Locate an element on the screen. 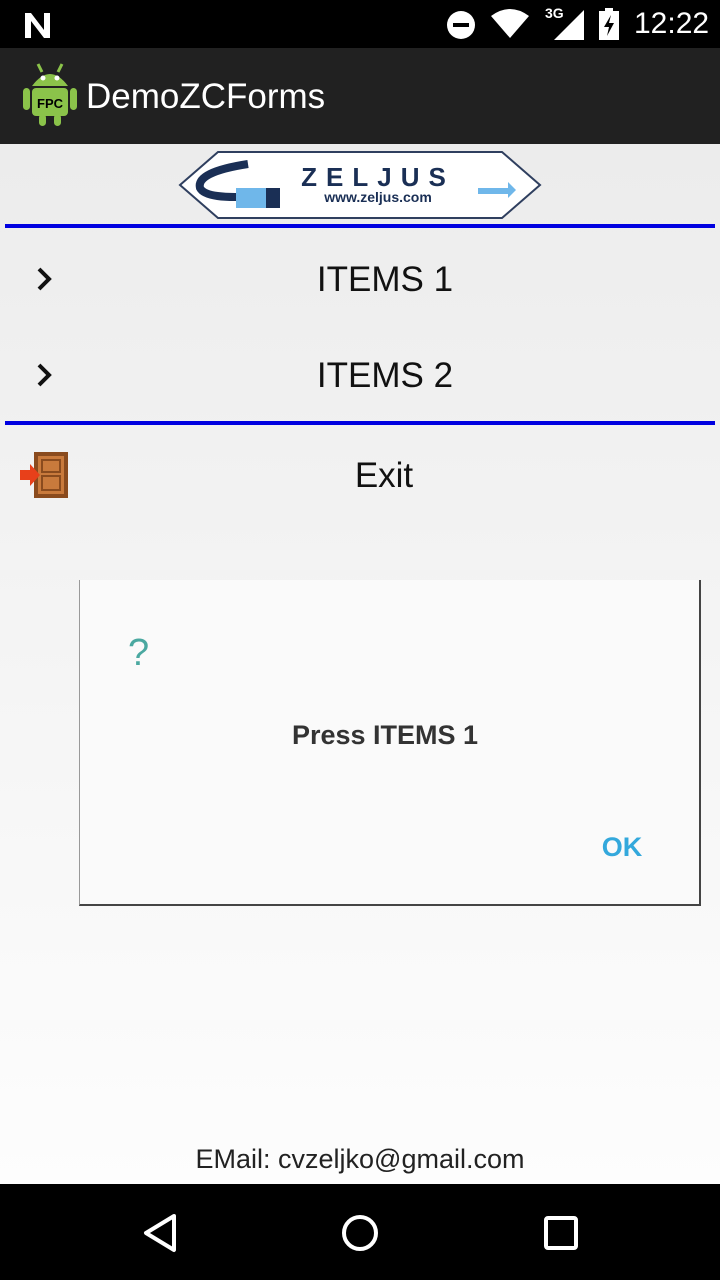 The width and height of the screenshot is (720, 1280). zeljus-logo: ZELJUS www.zeljus.com is located at coordinates (360, 185).